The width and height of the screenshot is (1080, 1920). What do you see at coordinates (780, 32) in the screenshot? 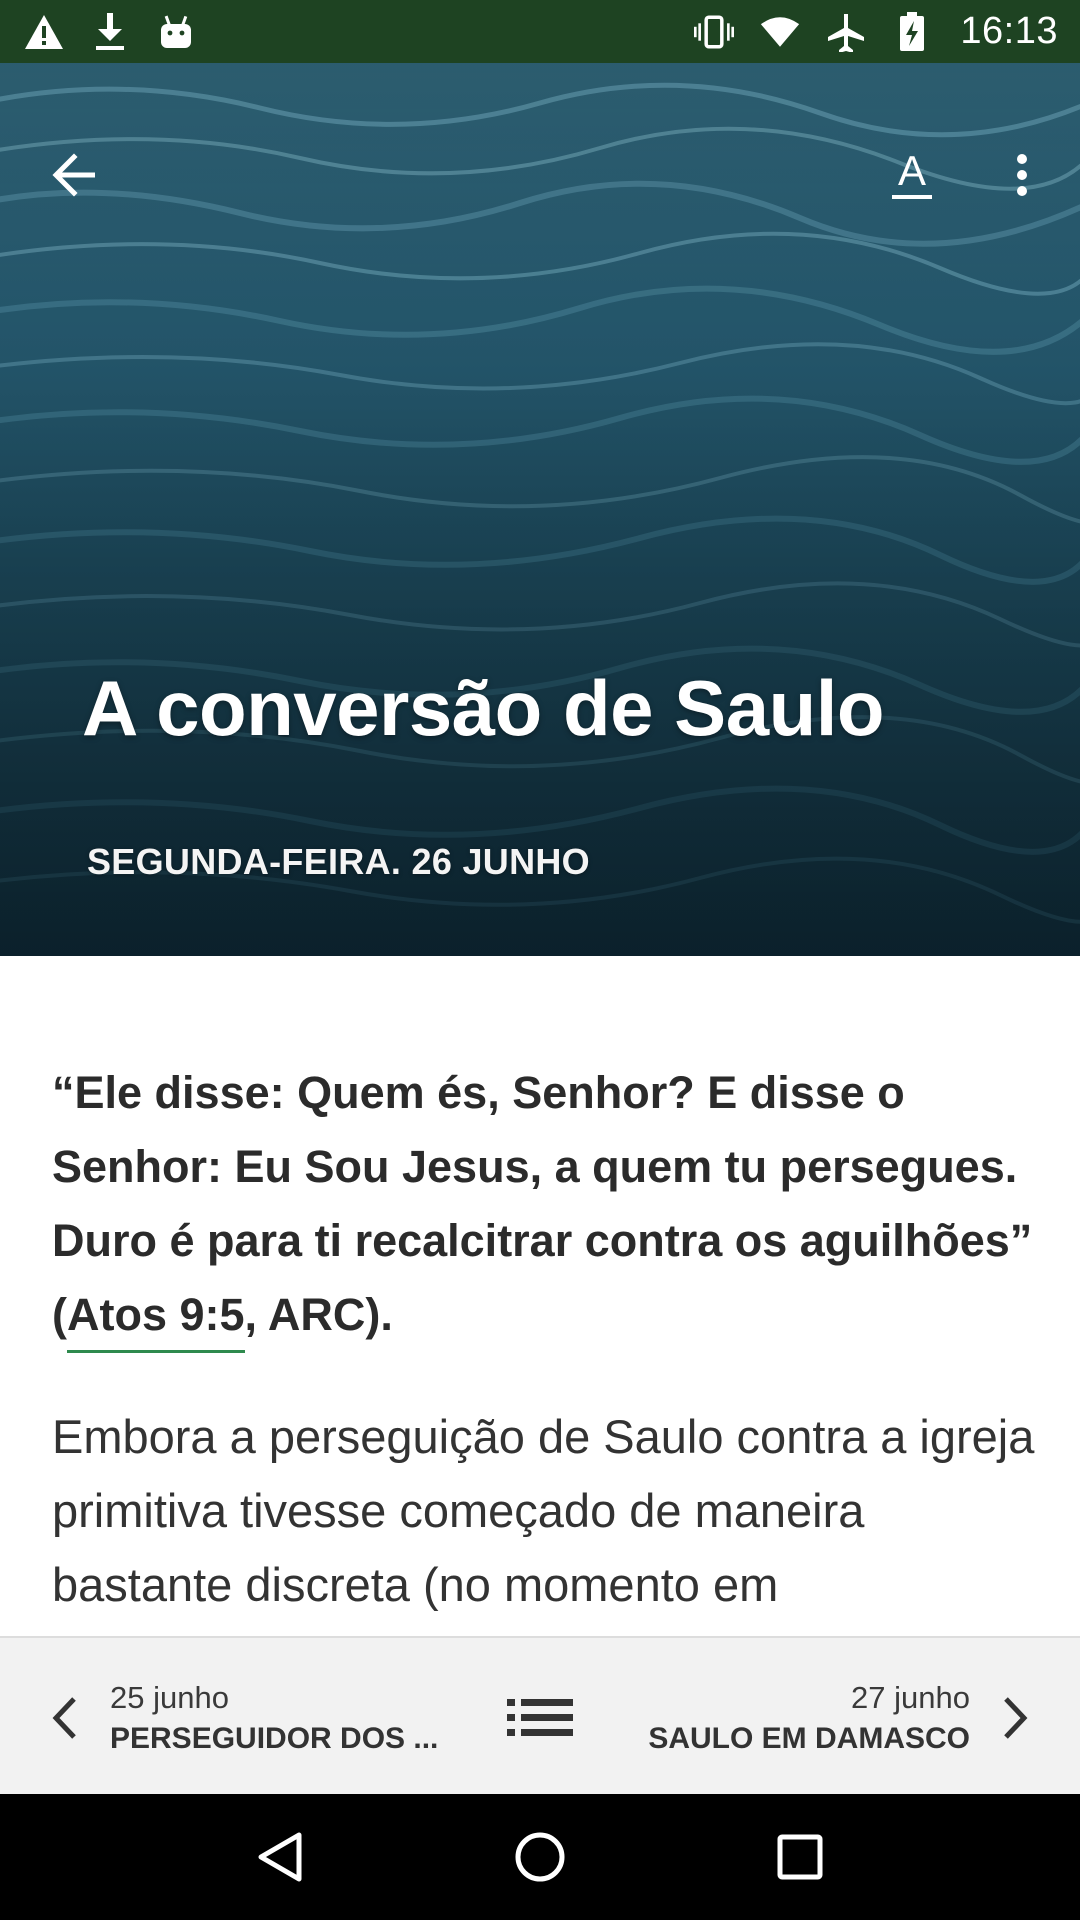
I see `wifi-icon` at bounding box center [780, 32].